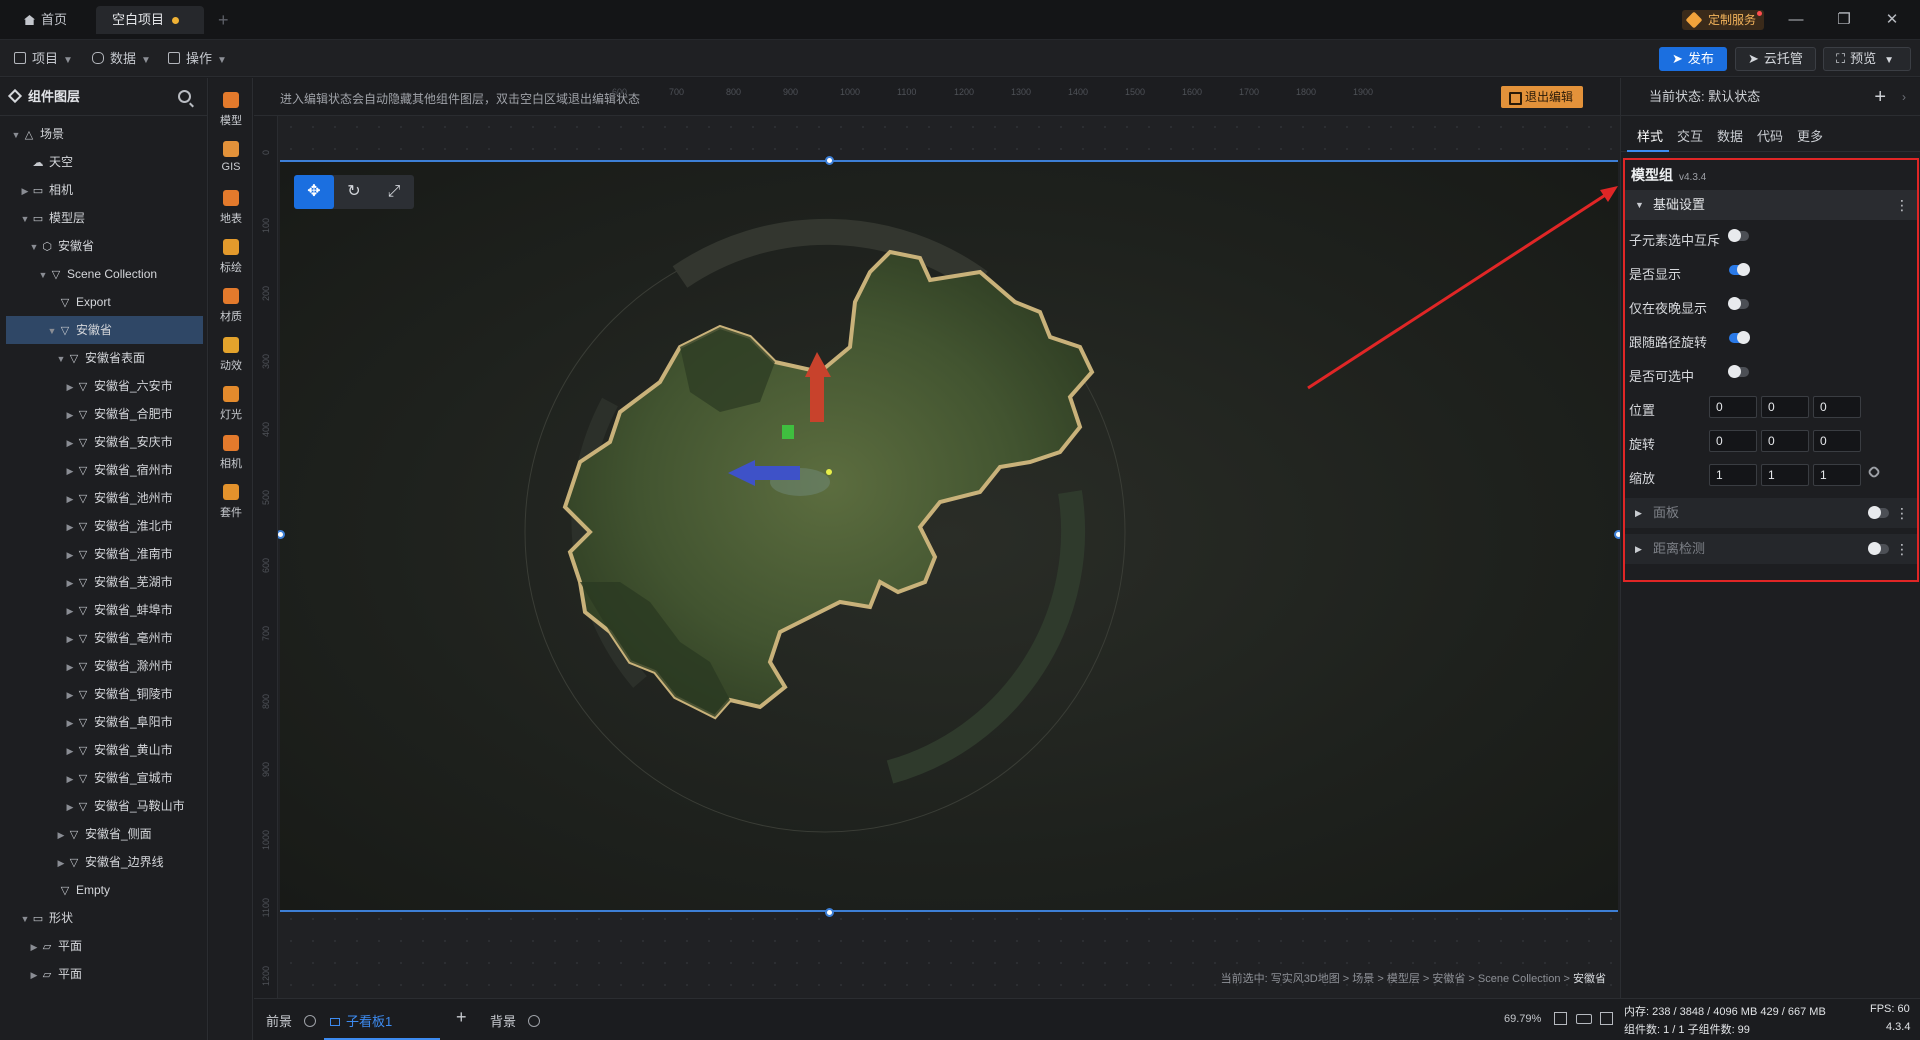  Describe the element at coordinates (1874, 472) in the screenshot. I see `lock-ratio-icon` at that location.